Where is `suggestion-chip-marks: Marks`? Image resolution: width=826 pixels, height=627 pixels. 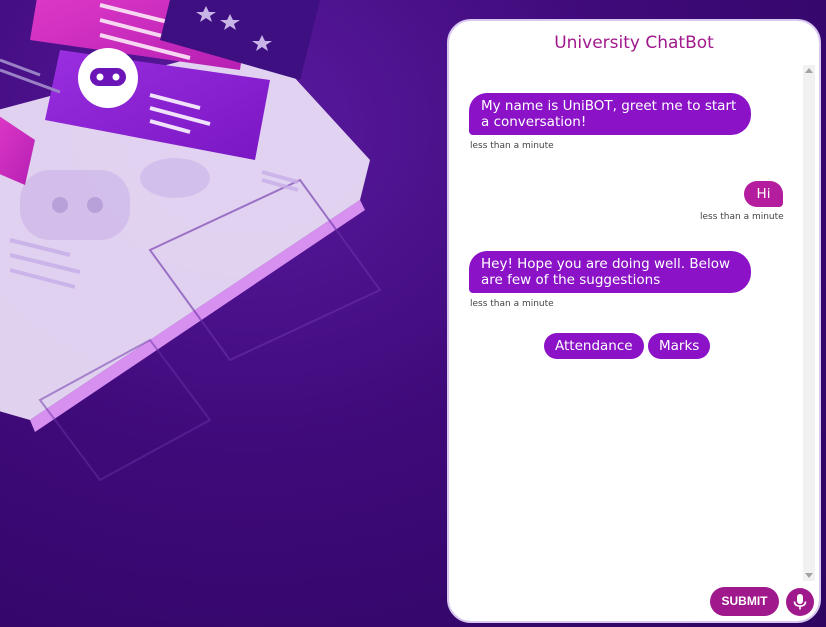
suggestion-chip-marks: Marks is located at coordinates (679, 346).